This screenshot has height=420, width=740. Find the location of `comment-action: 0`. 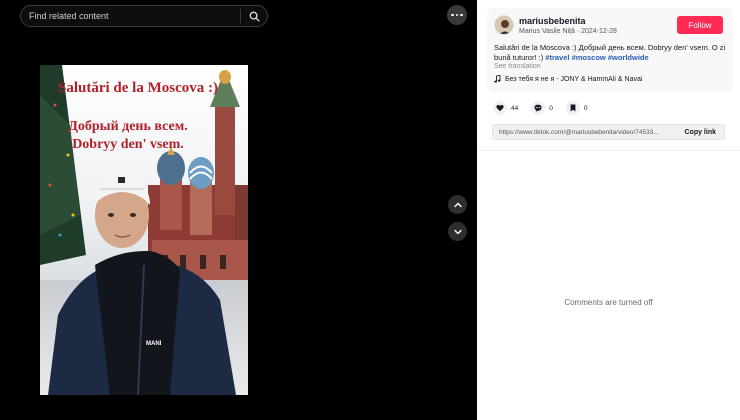

comment-action: 0 is located at coordinates (542, 108).